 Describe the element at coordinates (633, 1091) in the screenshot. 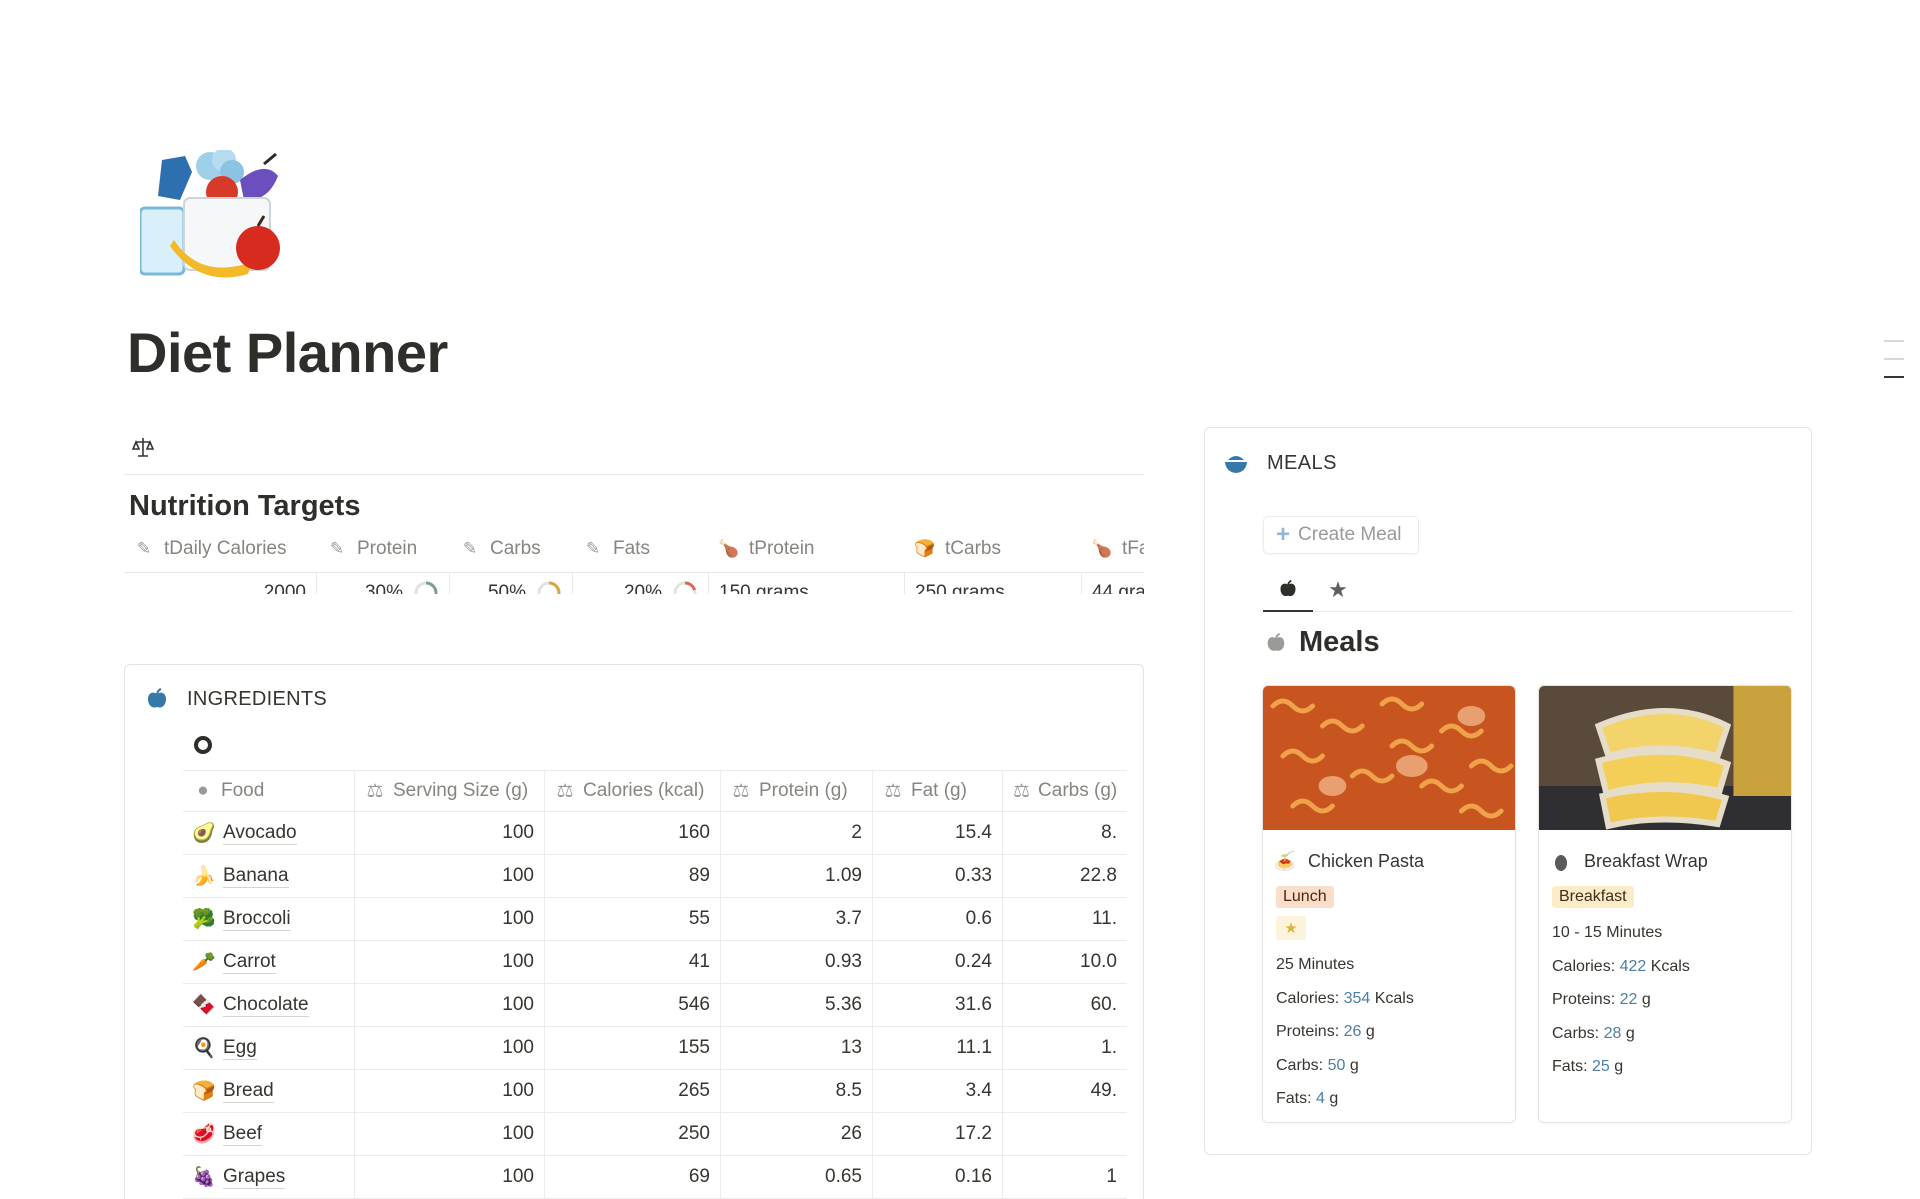

I see `calories-cell: 265` at that location.